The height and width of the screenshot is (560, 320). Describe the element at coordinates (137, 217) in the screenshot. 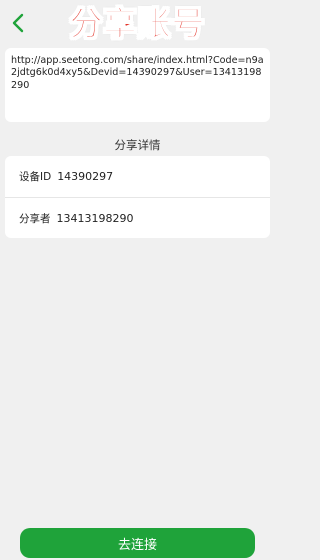

I see `sharer-row: 分享者 13413198290` at that location.